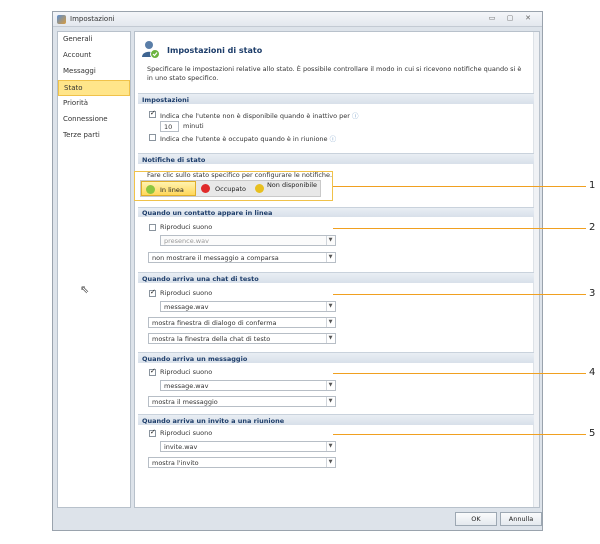 The width and height of the screenshot is (600, 544). What do you see at coordinates (592, 293) in the screenshot?
I see `callout-number-3: 3` at bounding box center [592, 293].